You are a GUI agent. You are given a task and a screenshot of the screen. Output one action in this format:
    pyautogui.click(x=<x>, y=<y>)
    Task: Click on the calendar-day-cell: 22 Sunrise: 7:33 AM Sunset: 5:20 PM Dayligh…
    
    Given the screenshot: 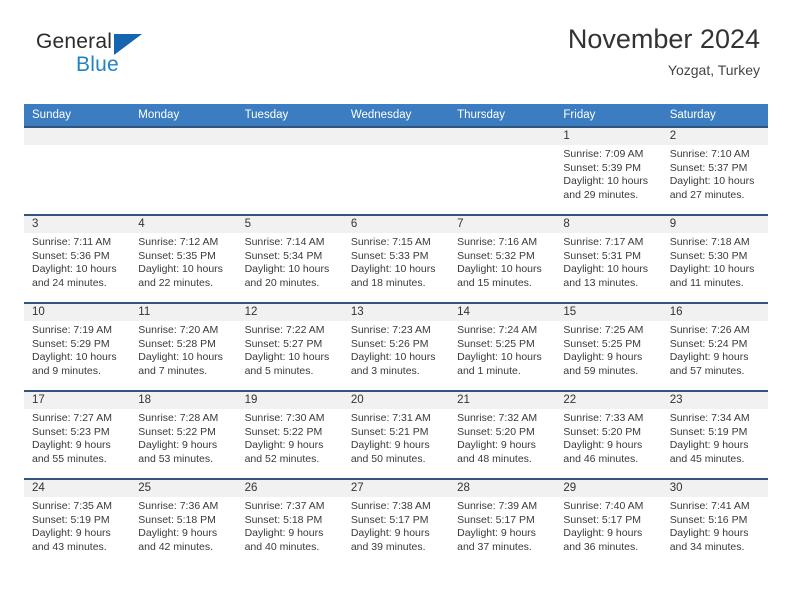 What is the action you would take?
    pyautogui.click(x=608, y=435)
    